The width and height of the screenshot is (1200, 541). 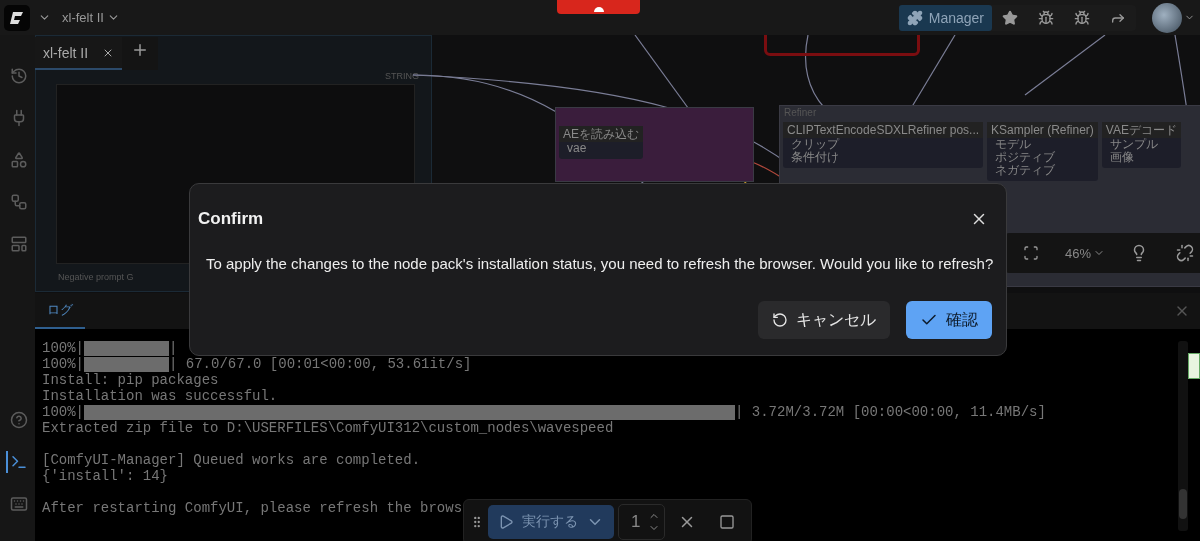 I want to click on log-line: {'install': 14}, so click(x=105, y=476).